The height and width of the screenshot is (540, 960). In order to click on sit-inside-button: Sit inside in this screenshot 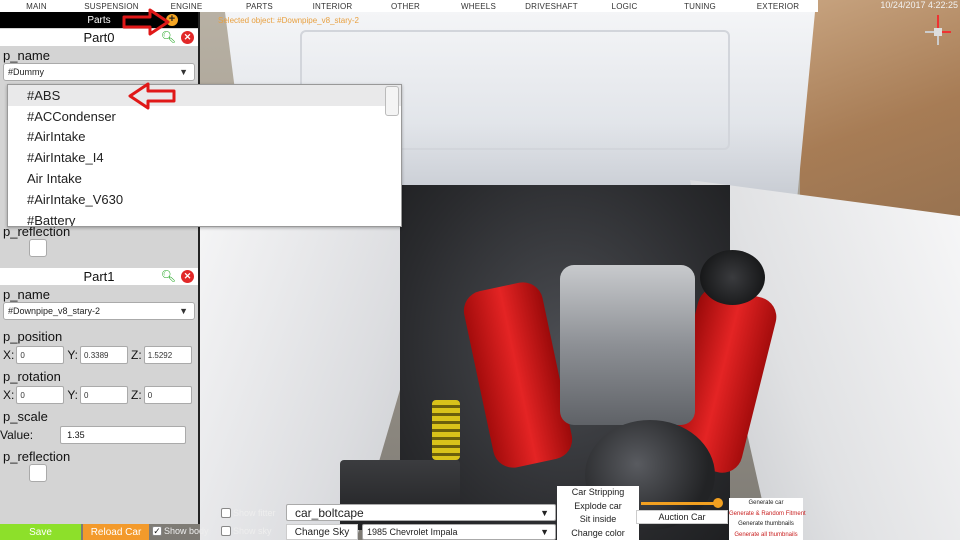, I will do `click(598, 520)`.